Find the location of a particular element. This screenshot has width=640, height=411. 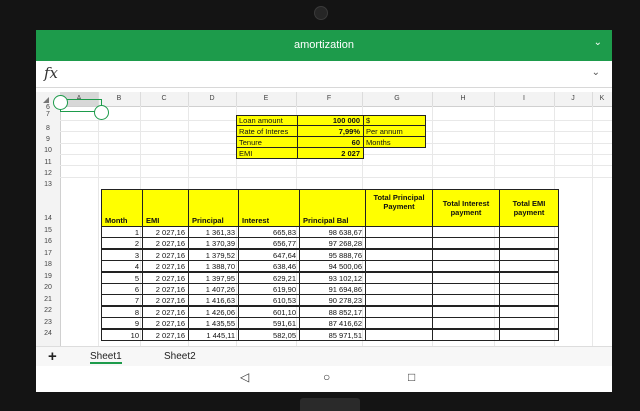

home-icon: ○ is located at coordinates (326, 377).